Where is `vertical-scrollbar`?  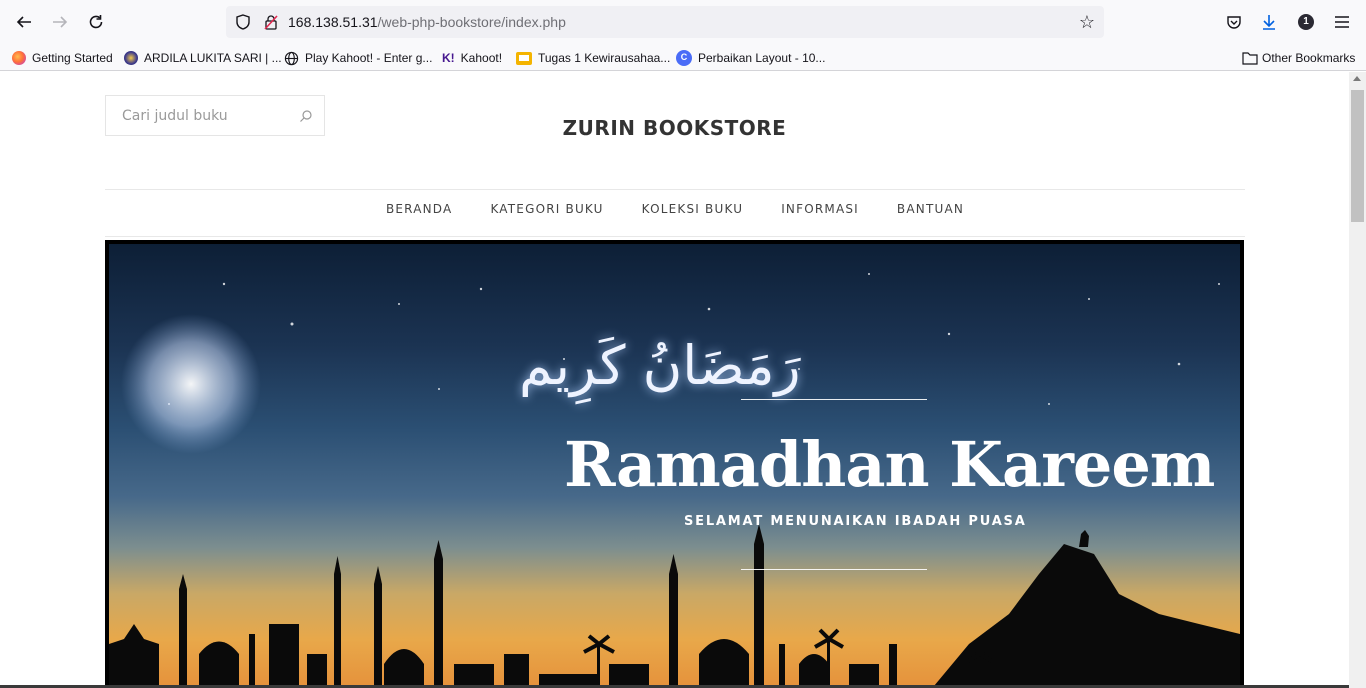 vertical-scrollbar is located at coordinates (1357, 380).